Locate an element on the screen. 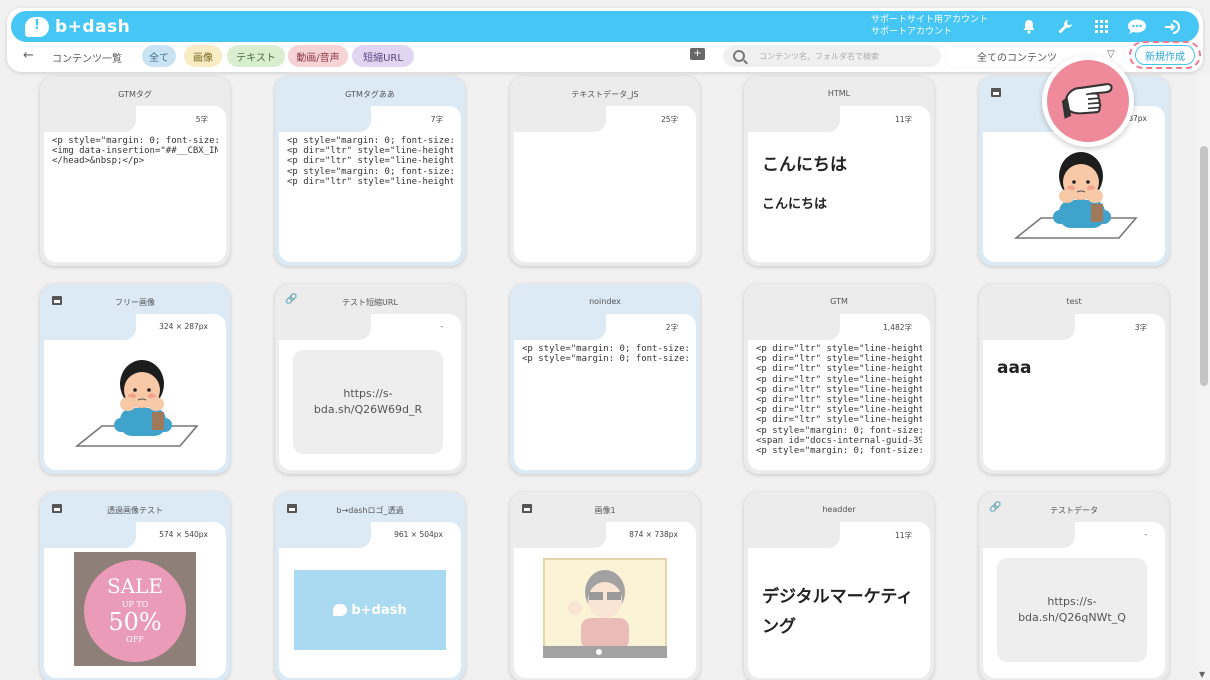 This screenshot has height=680, width=1210. content-card: HTML 11字 こんにちは こんにちは is located at coordinates (839, 171).